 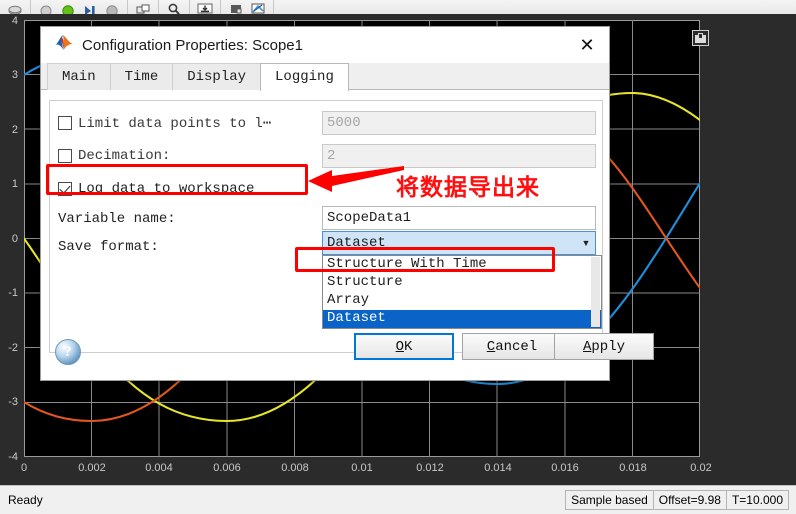 What do you see at coordinates (609, 500) in the screenshot?
I see `status-sample-mode: Sample based` at bounding box center [609, 500].